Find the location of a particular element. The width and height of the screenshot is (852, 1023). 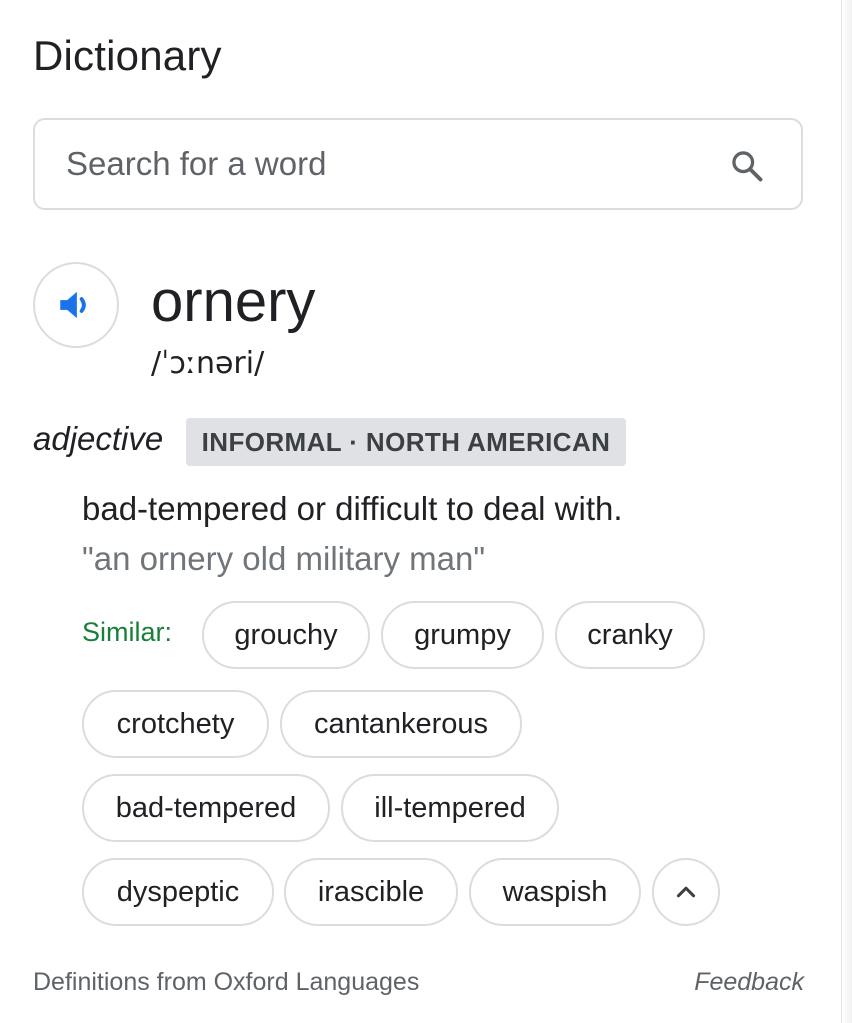

similar-chip-irascible: irascible is located at coordinates (371, 892).